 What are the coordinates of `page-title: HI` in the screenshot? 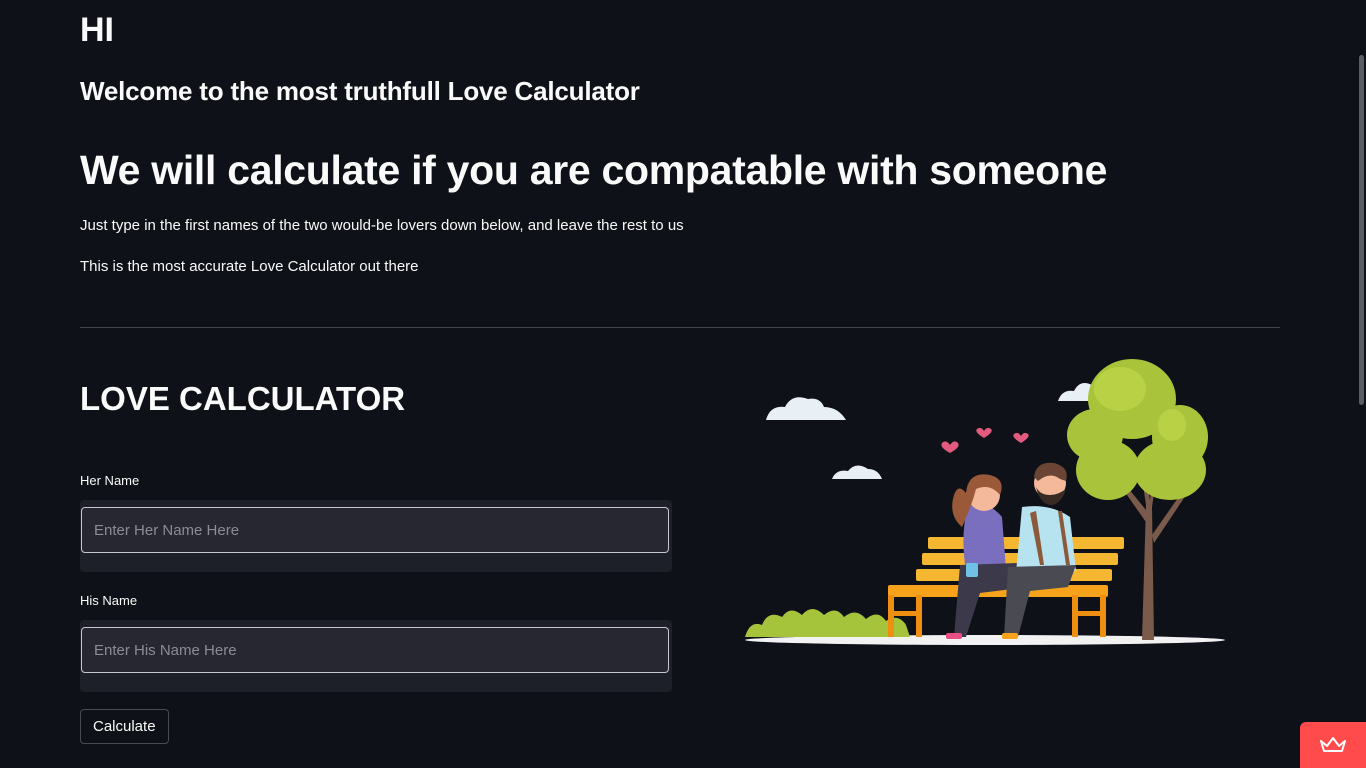 It's located at (97, 30).